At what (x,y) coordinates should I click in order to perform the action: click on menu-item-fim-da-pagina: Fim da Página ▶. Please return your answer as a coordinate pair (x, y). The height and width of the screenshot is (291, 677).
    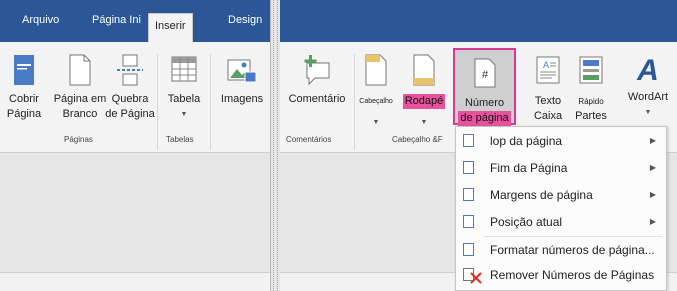
    Looking at the image, I should click on (561, 168).